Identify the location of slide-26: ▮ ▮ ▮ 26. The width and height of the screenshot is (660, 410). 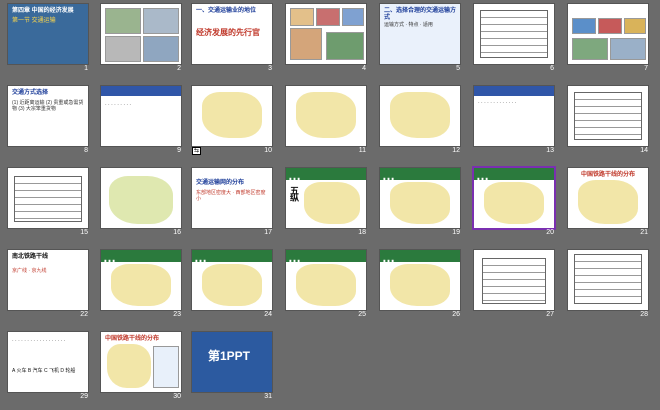
(420, 284).